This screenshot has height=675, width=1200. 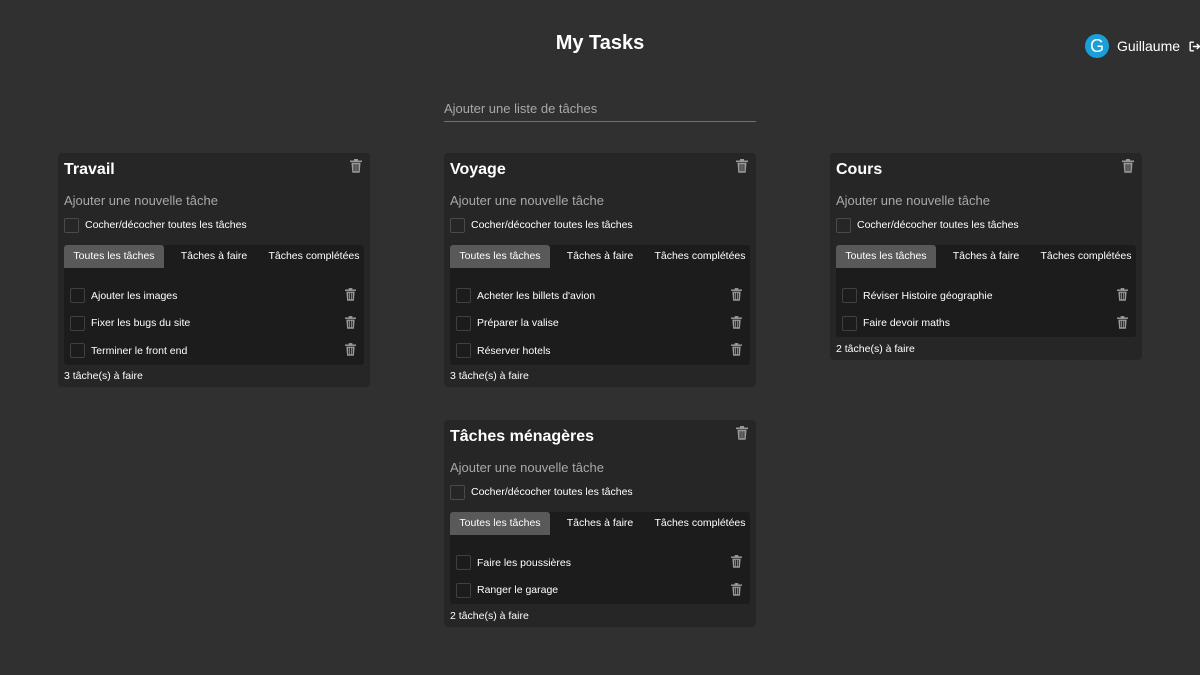 I want to click on list-title: Voyage, so click(x=478, y=169).